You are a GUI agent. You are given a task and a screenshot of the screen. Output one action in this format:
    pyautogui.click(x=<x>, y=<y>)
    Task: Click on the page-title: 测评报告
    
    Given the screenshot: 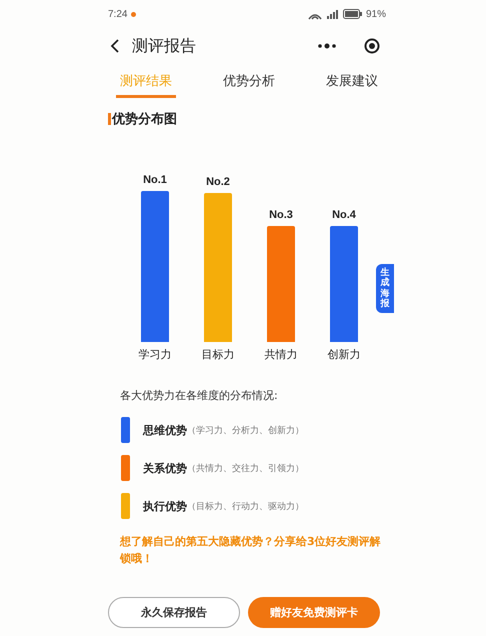 What is the action you would take?
    pyautogui.click(x=164, y=46)
    